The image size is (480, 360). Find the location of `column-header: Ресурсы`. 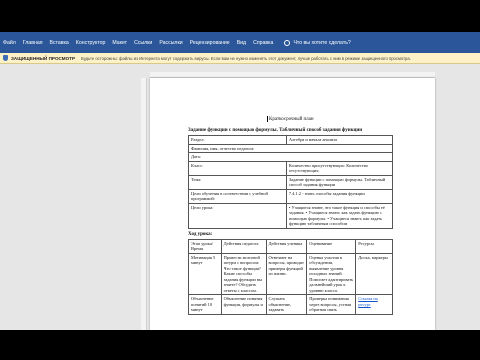

column-header: Ресурсы is located at coordinates (374, 246).